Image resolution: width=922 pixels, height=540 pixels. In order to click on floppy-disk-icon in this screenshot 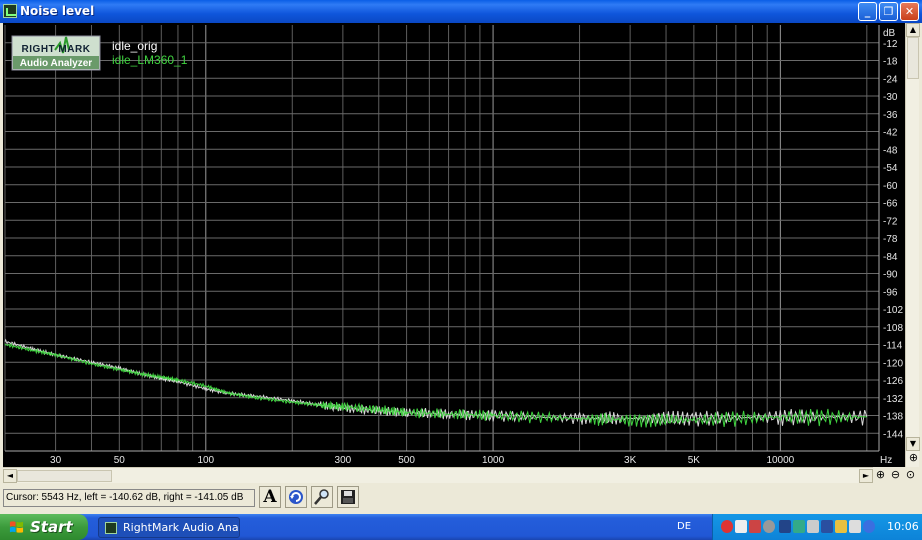, I will do `click(348, 497)`.